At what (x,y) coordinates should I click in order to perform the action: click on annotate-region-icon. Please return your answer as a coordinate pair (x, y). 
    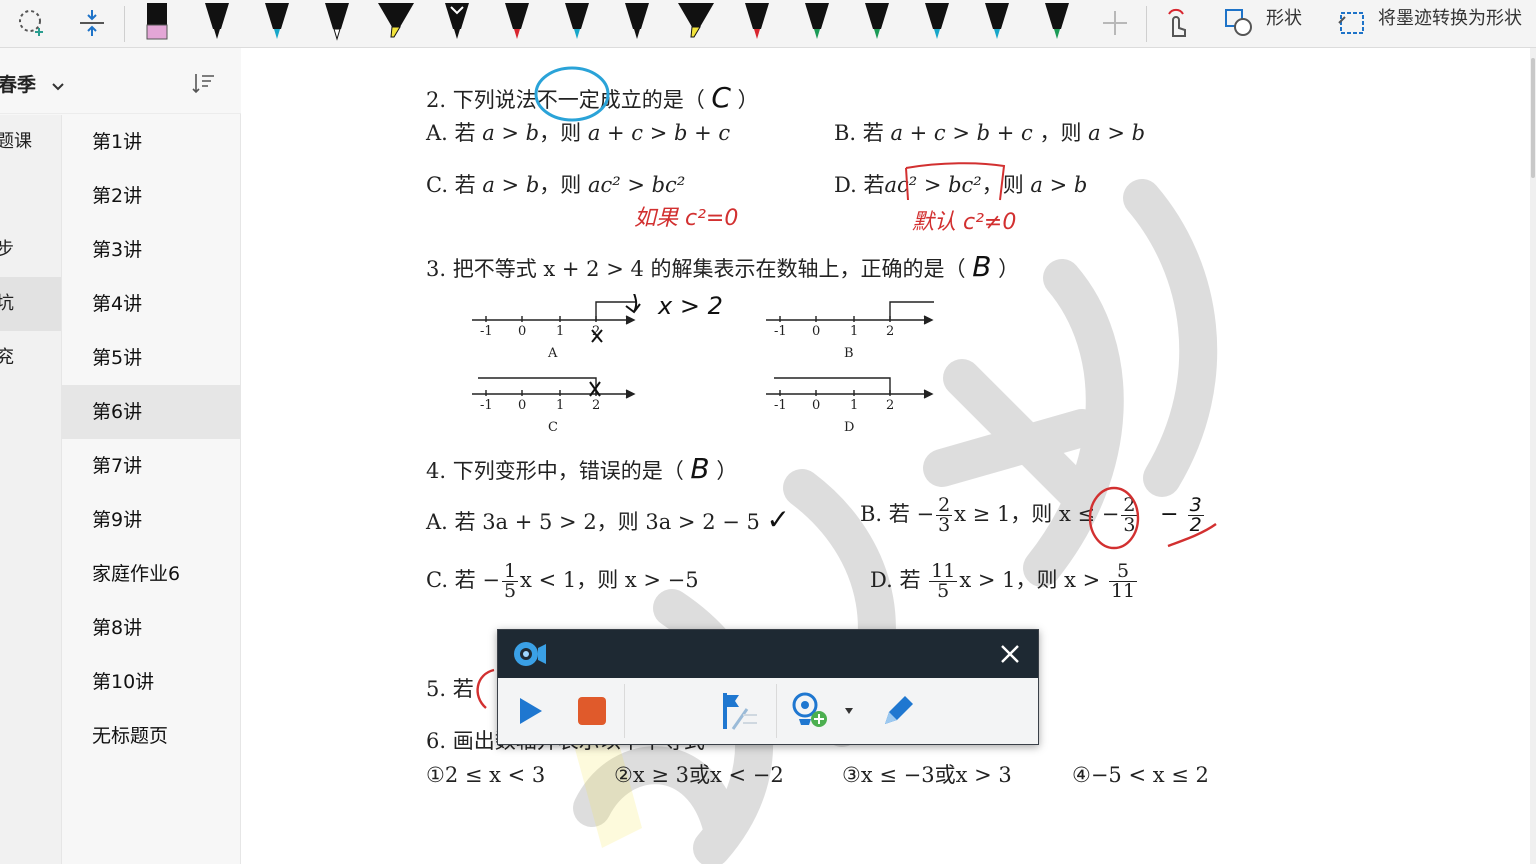
    Looking at the image, I should click on (740, 711).